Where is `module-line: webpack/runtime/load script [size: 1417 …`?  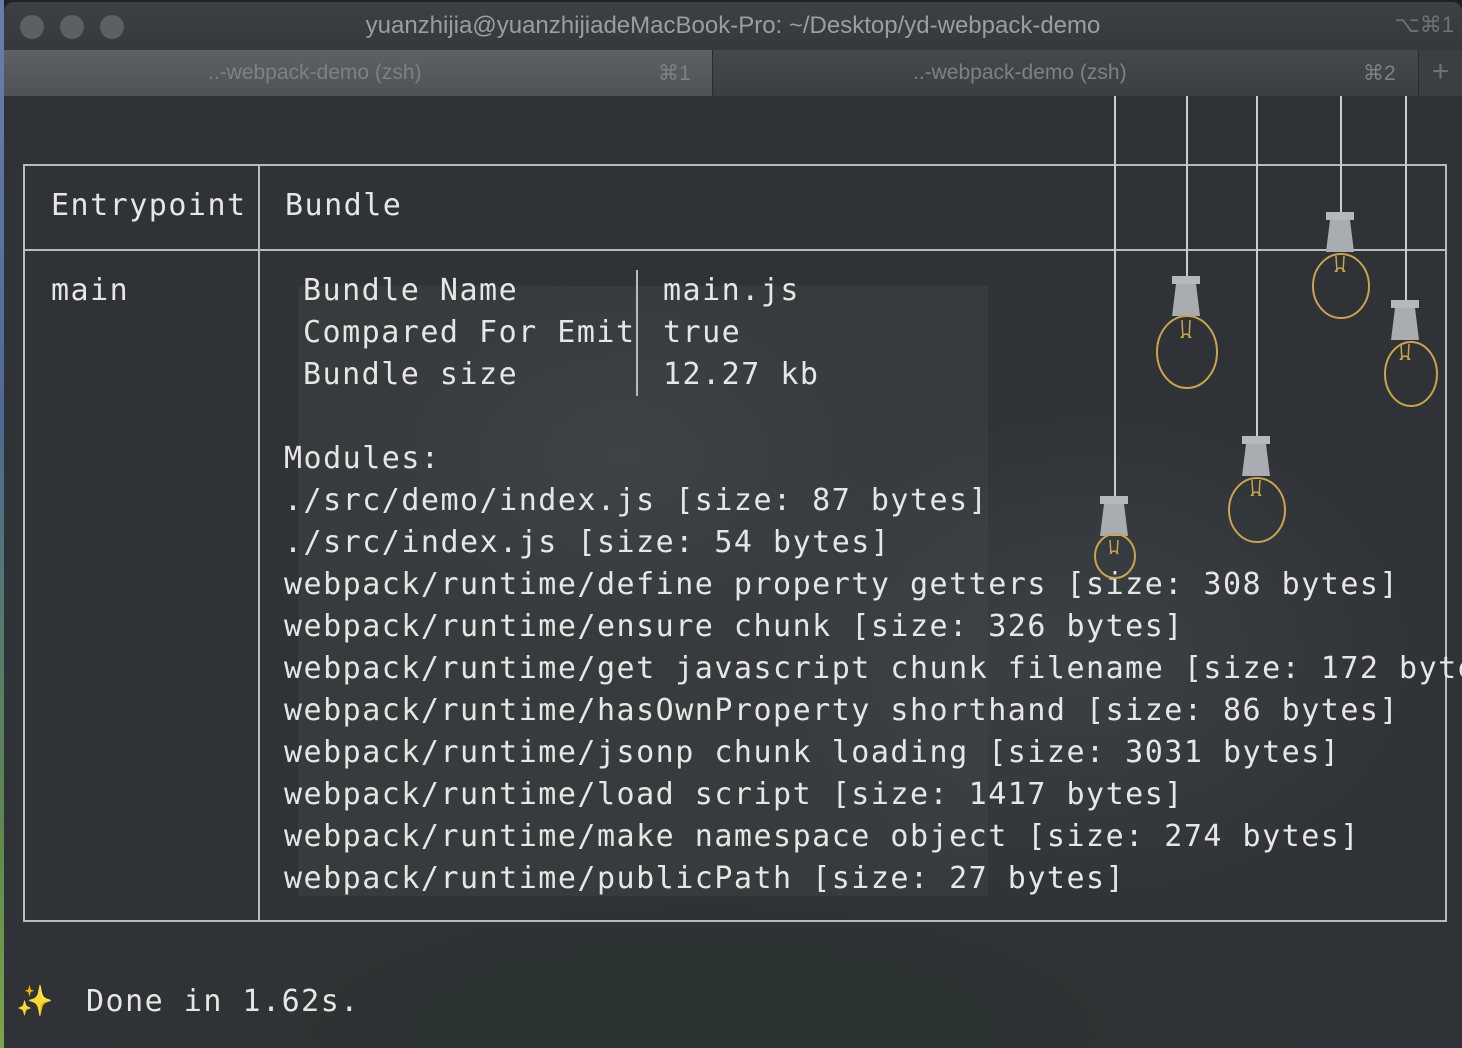 module-line: webpack/runtime/load script [size: 1417 … is located at coordinates (734, 794).